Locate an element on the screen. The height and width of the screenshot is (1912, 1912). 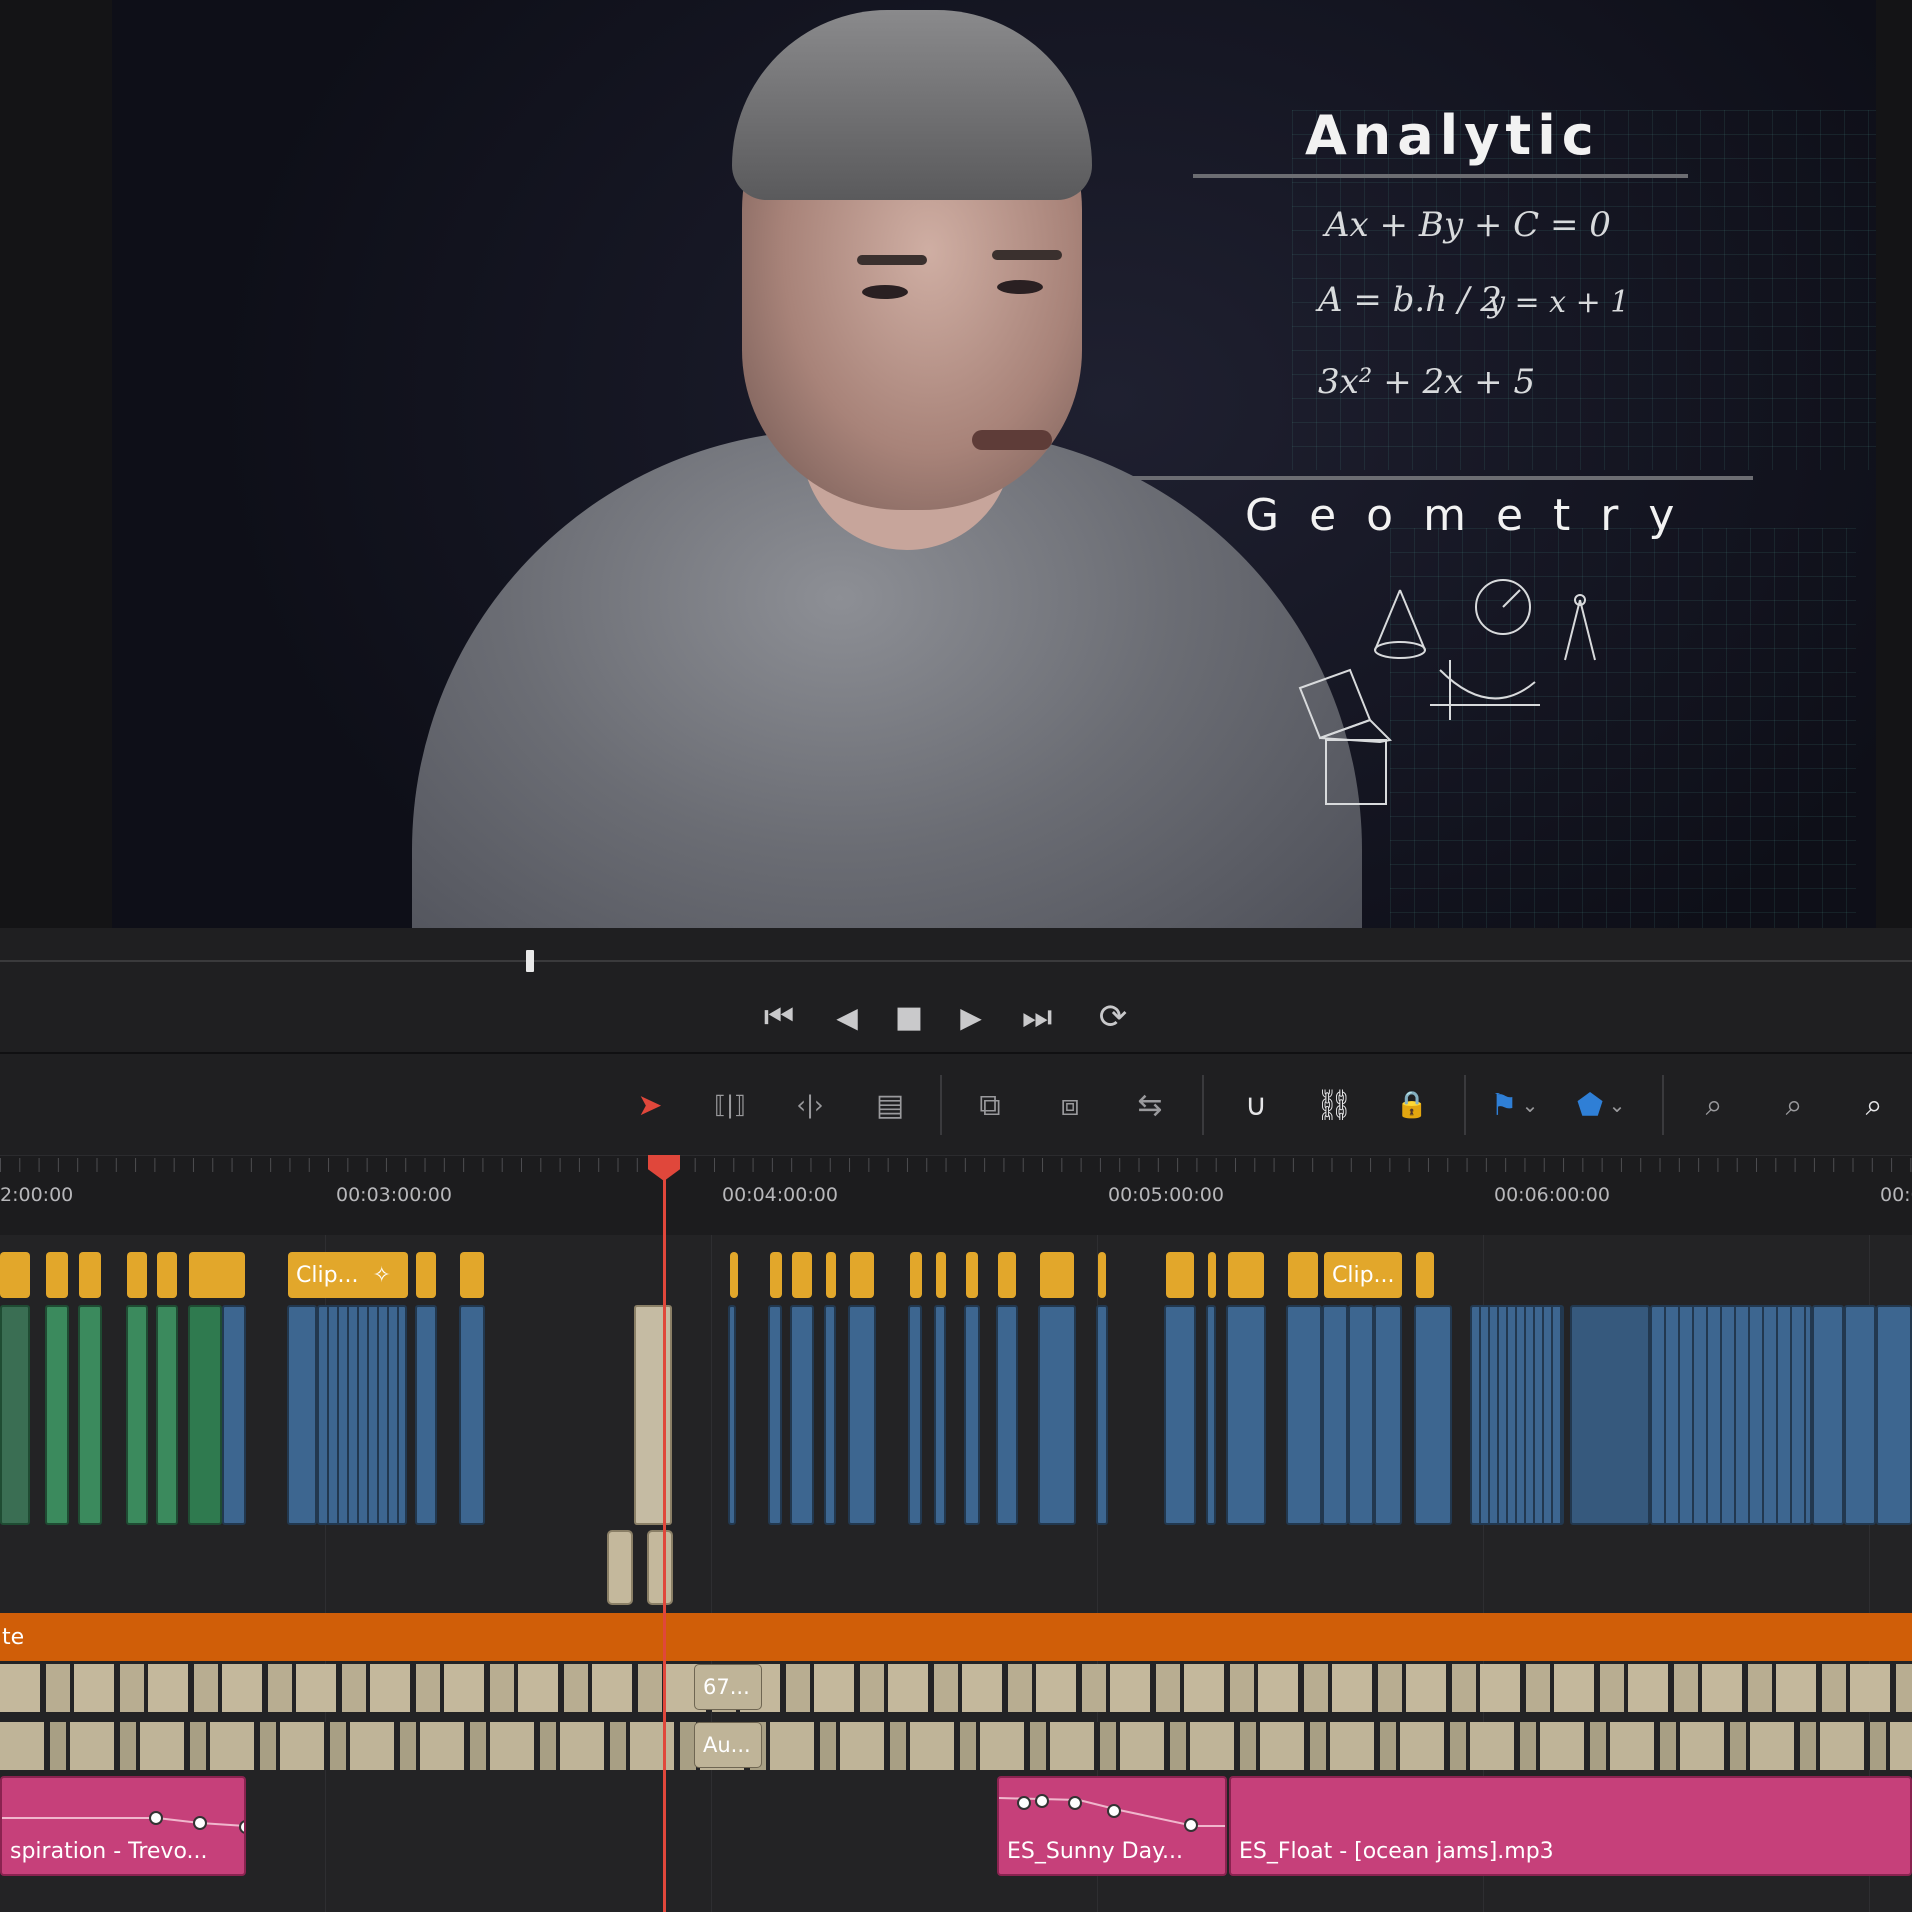
adjustment-clip is located at coordinates (653, 1415).